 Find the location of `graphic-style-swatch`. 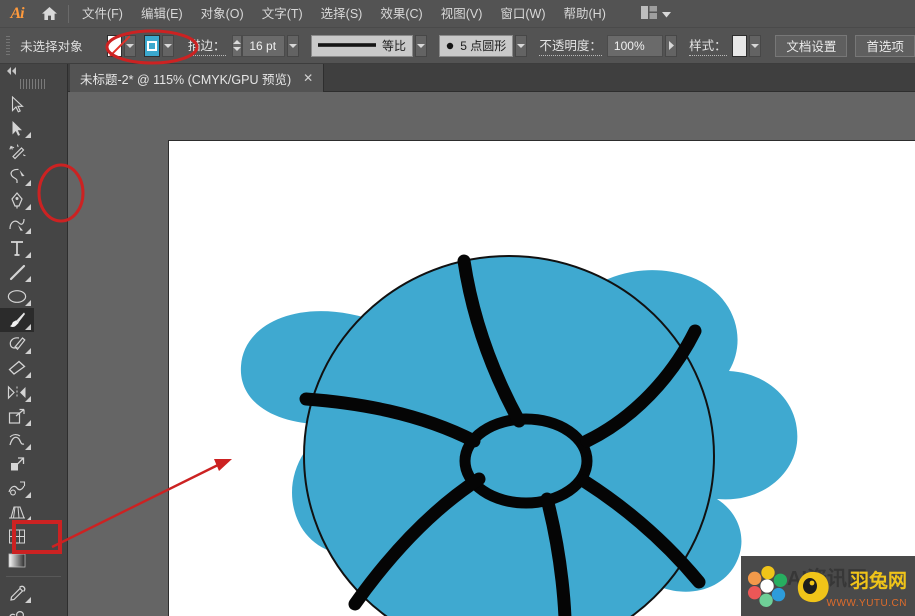

graphic-style-swatch is located at coordinates (739, 45).